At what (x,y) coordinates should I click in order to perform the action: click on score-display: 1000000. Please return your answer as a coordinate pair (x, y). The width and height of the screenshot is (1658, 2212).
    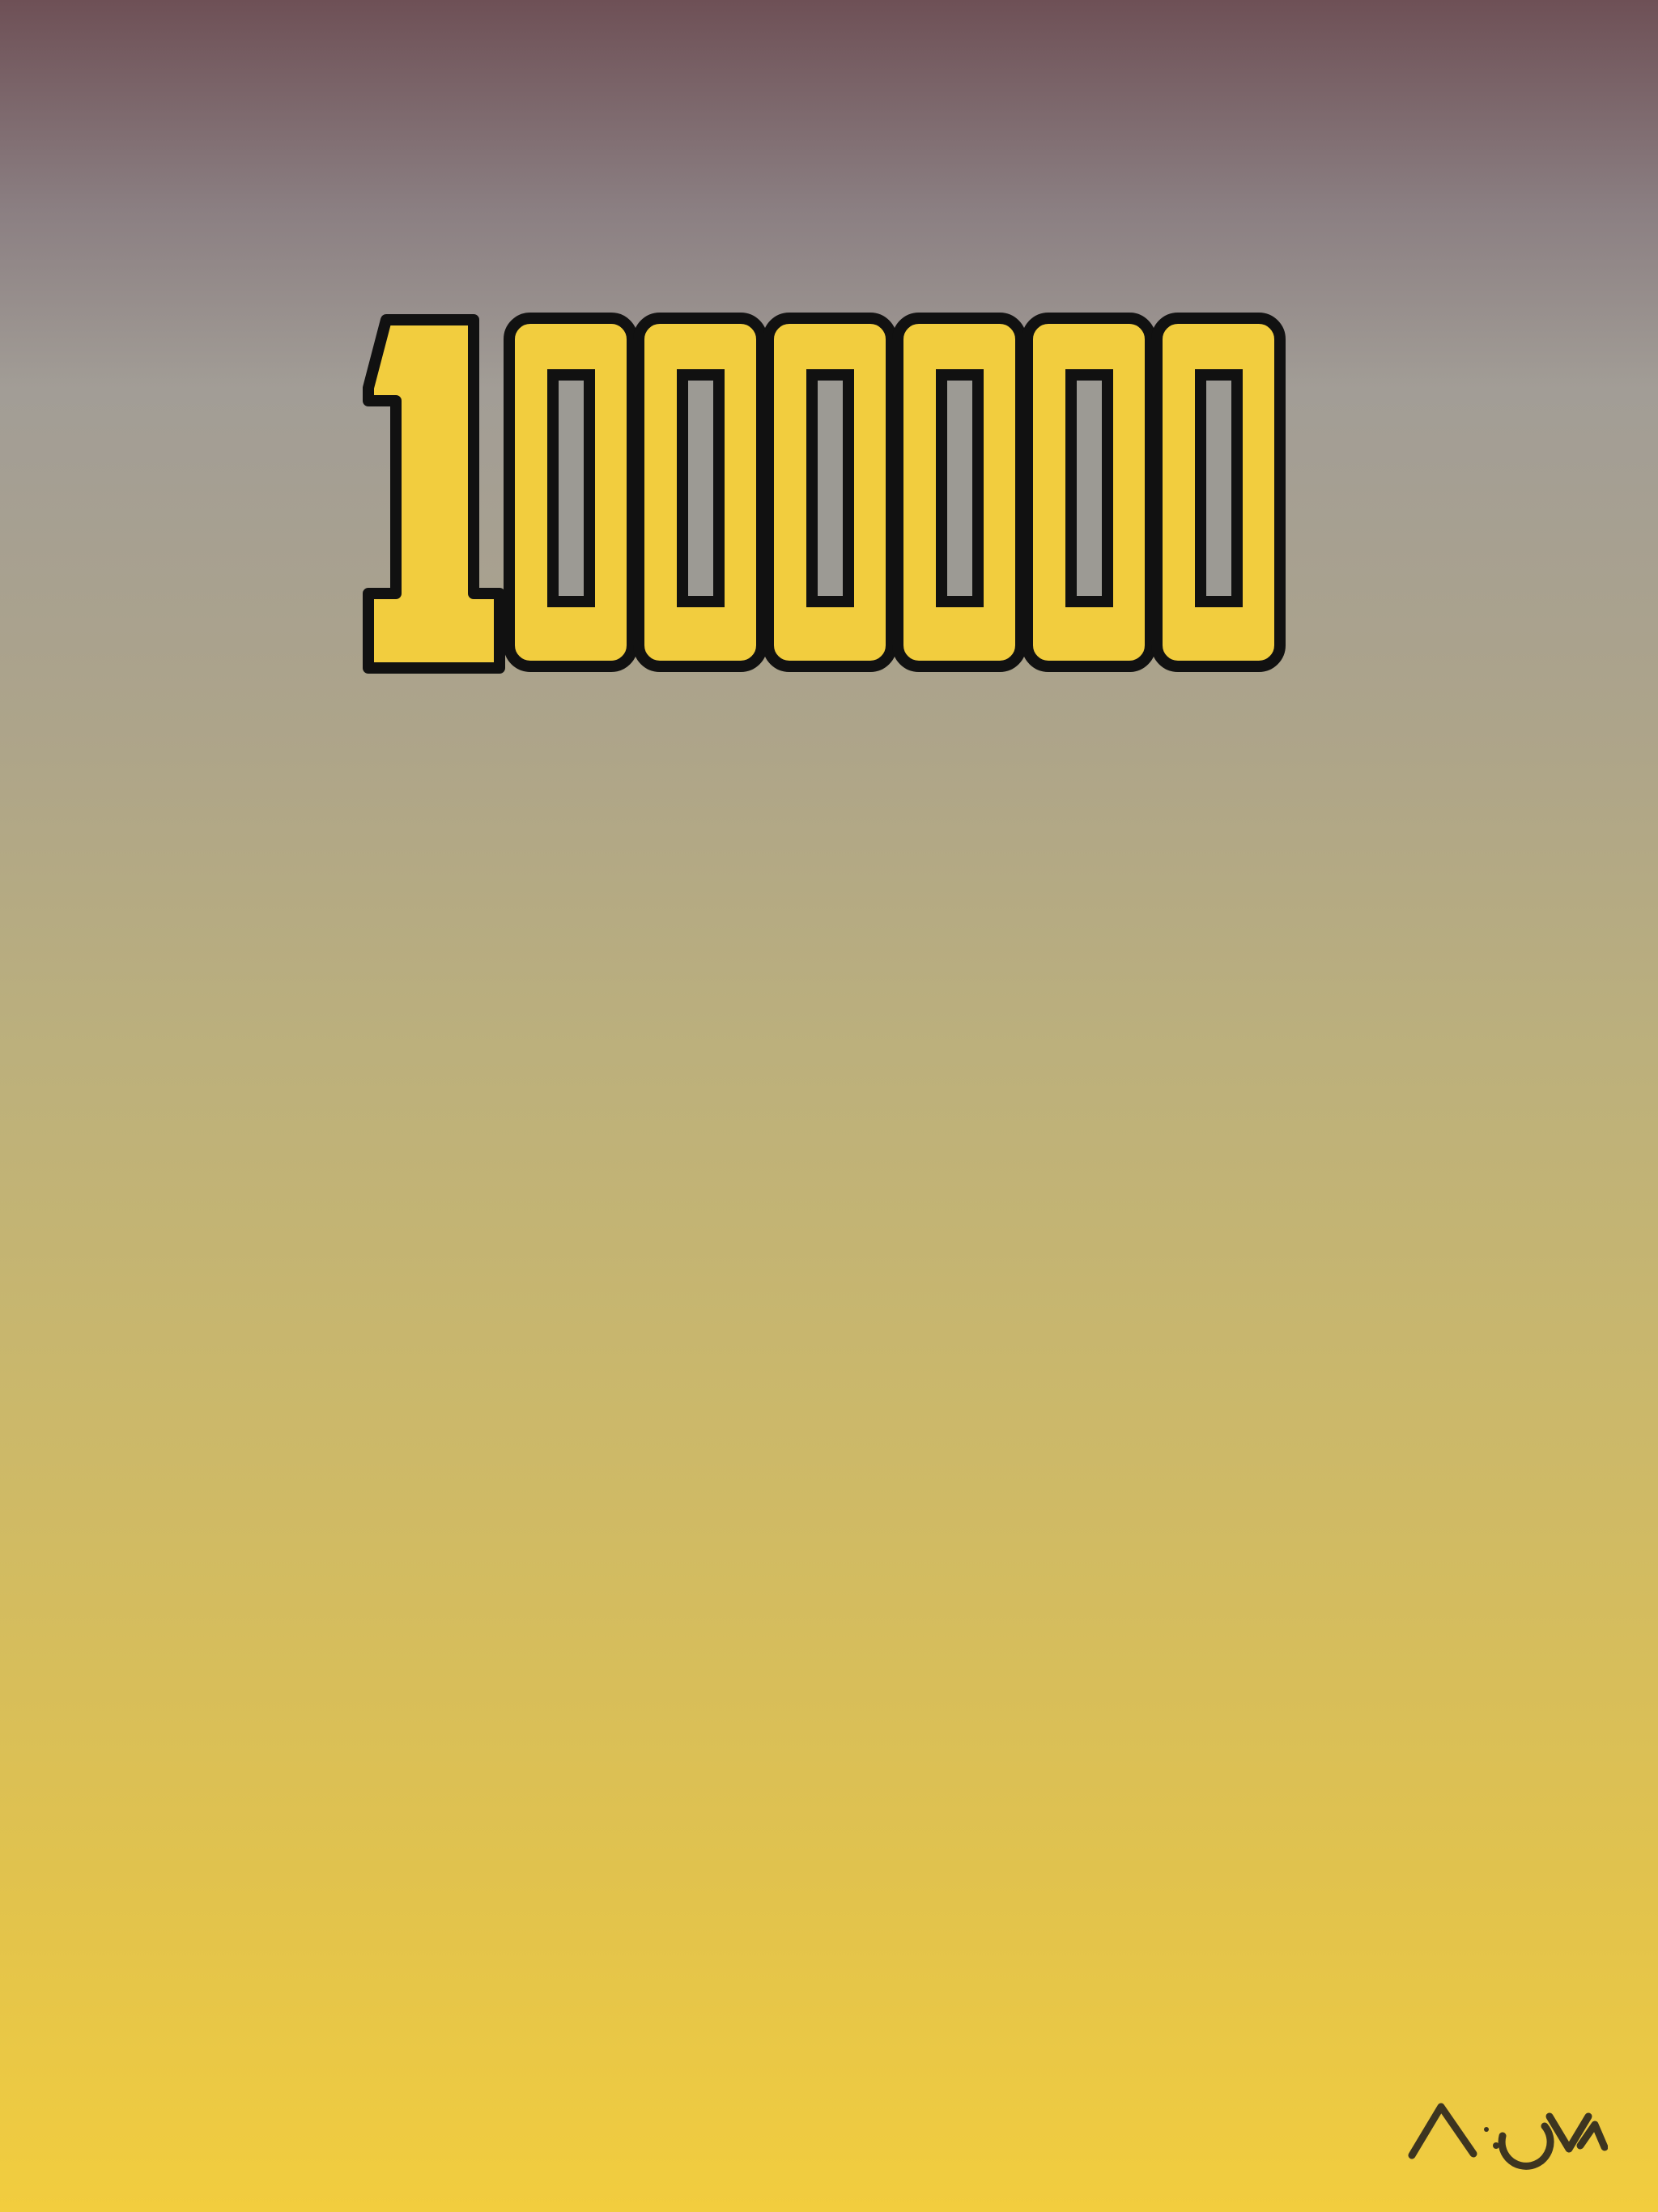
    Looking at the image, I should click on (832, 492).